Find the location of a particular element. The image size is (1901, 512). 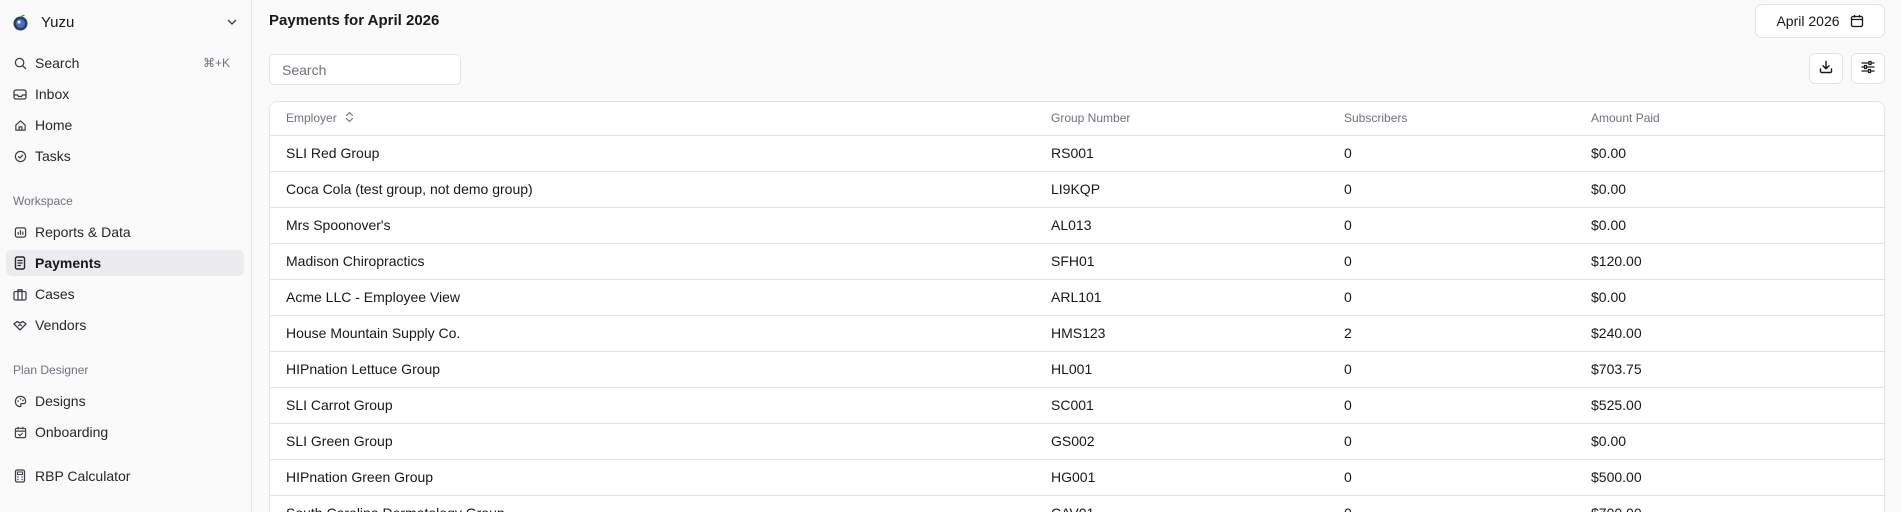

cell-employer: SLI Red Group is located at coordinates (660, 153).